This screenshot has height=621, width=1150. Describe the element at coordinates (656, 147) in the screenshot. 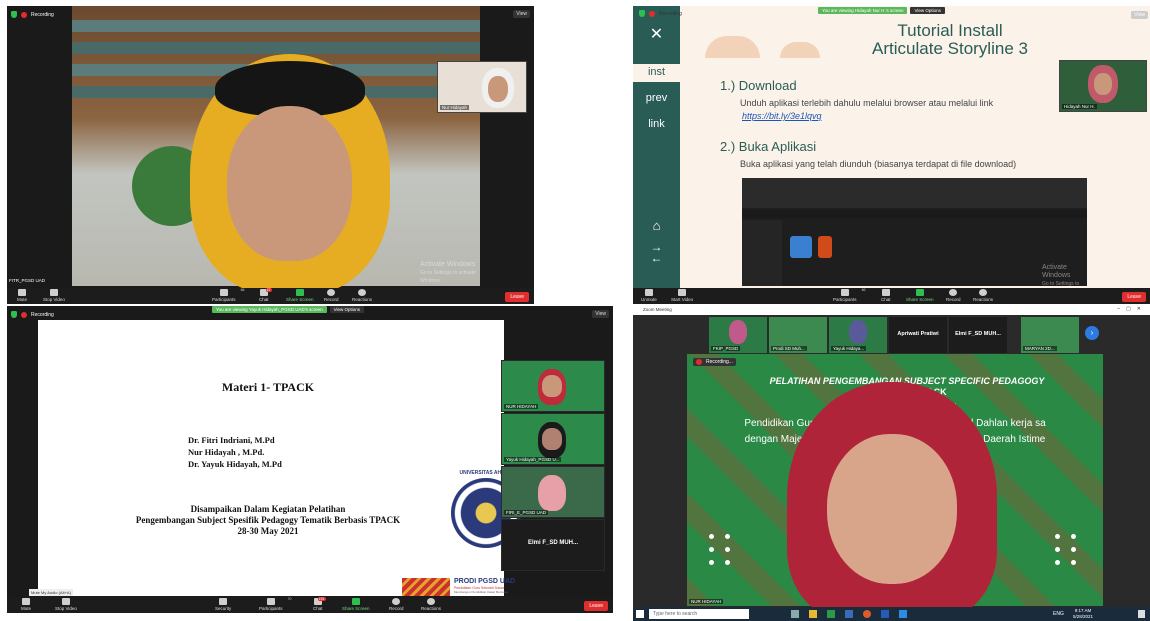

I see `slide-nav-sidebar: ✕ inst prev link ⌂ → ←` at that location.